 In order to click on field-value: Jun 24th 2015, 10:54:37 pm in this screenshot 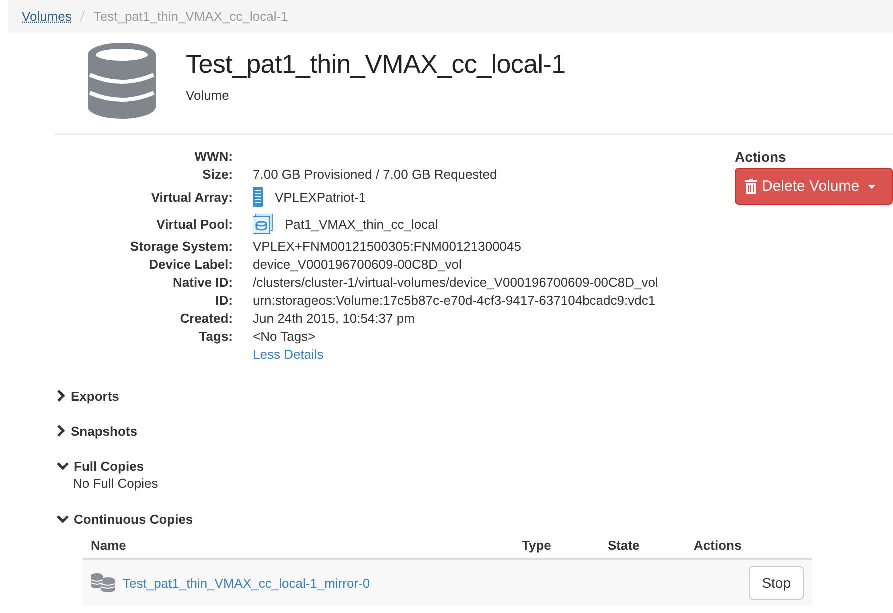, I will do `click(334, 318)`.